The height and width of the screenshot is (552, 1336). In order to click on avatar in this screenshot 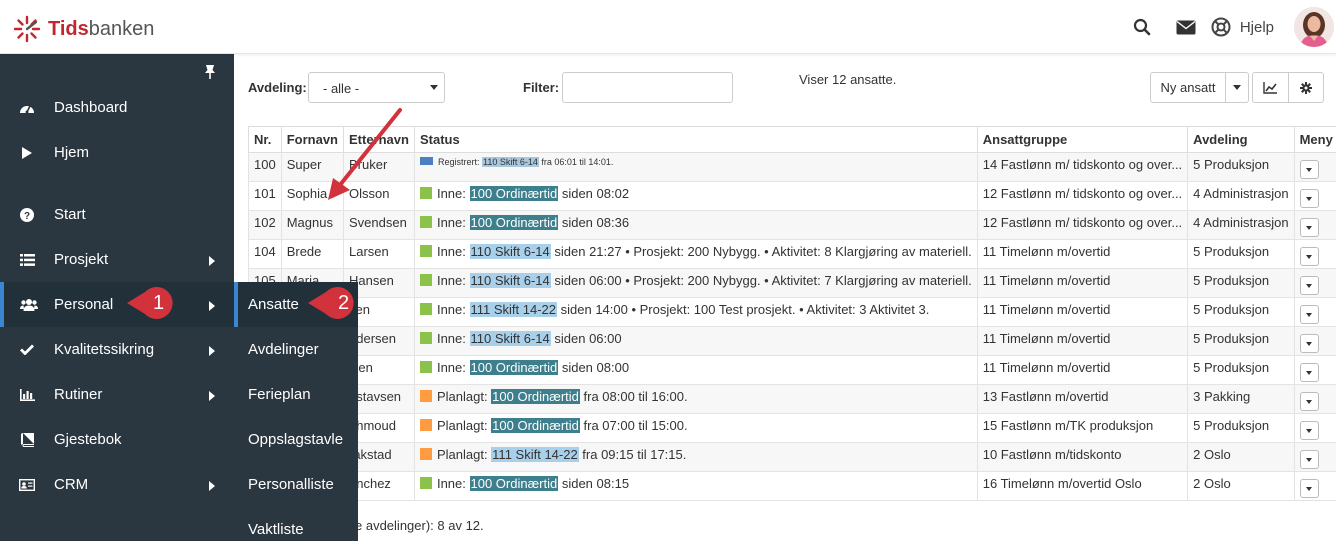, I will do `click(1314, 27)`.